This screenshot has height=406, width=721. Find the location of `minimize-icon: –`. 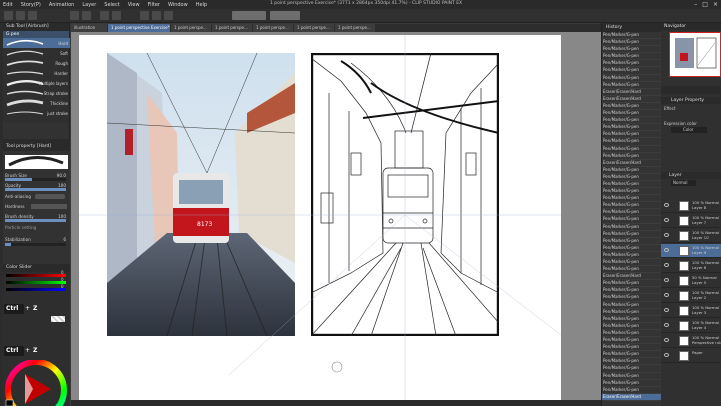

minimize-icon: – is located at coordinates (695, 4).